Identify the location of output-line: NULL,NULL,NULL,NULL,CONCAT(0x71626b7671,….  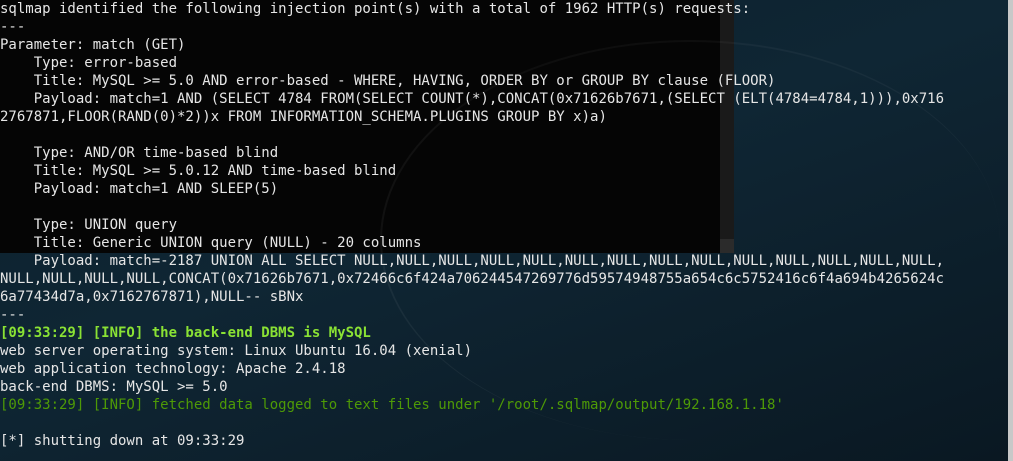
(472, 279).